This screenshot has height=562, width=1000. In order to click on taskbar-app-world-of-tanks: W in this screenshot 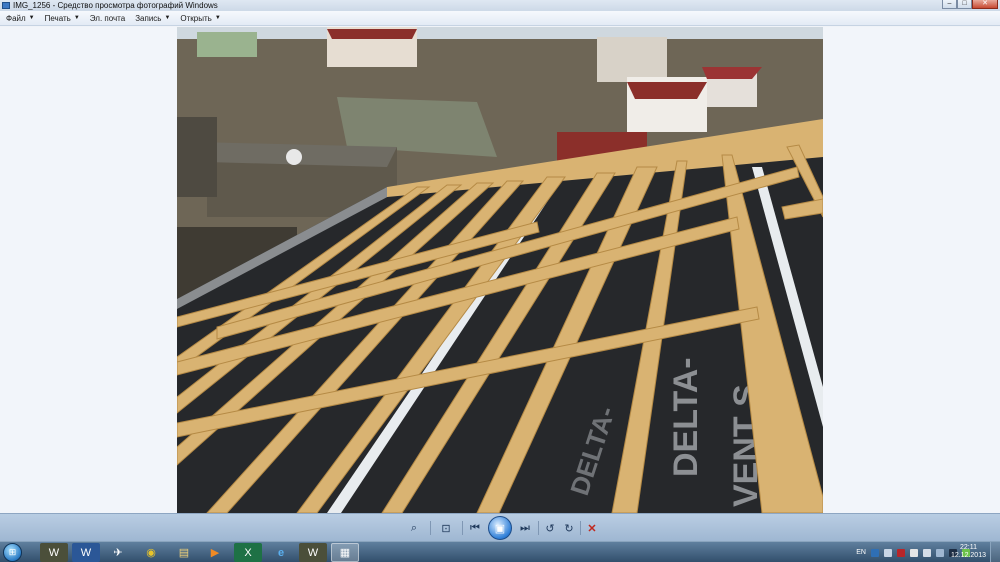, I will do `click(54, 552)`.